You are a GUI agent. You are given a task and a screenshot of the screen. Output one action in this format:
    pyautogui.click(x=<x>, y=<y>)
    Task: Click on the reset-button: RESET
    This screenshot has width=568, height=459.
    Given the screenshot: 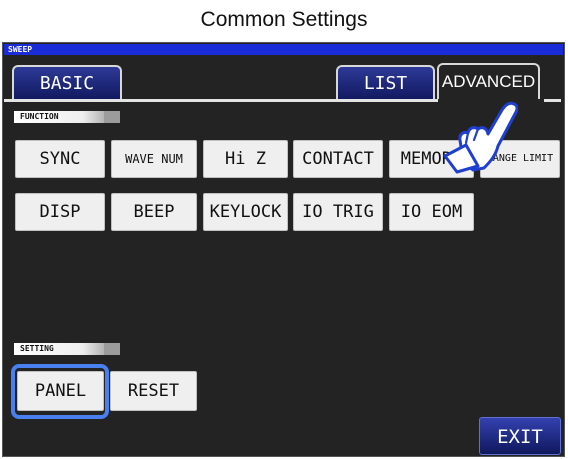 What is the action you would take?
    pyautogui.click(x=153, y=391)
    